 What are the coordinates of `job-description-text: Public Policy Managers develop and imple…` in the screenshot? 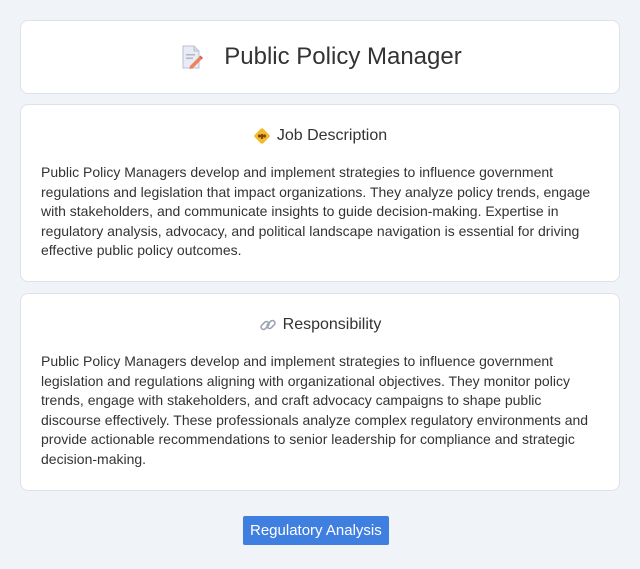 It's located at (316, 211).